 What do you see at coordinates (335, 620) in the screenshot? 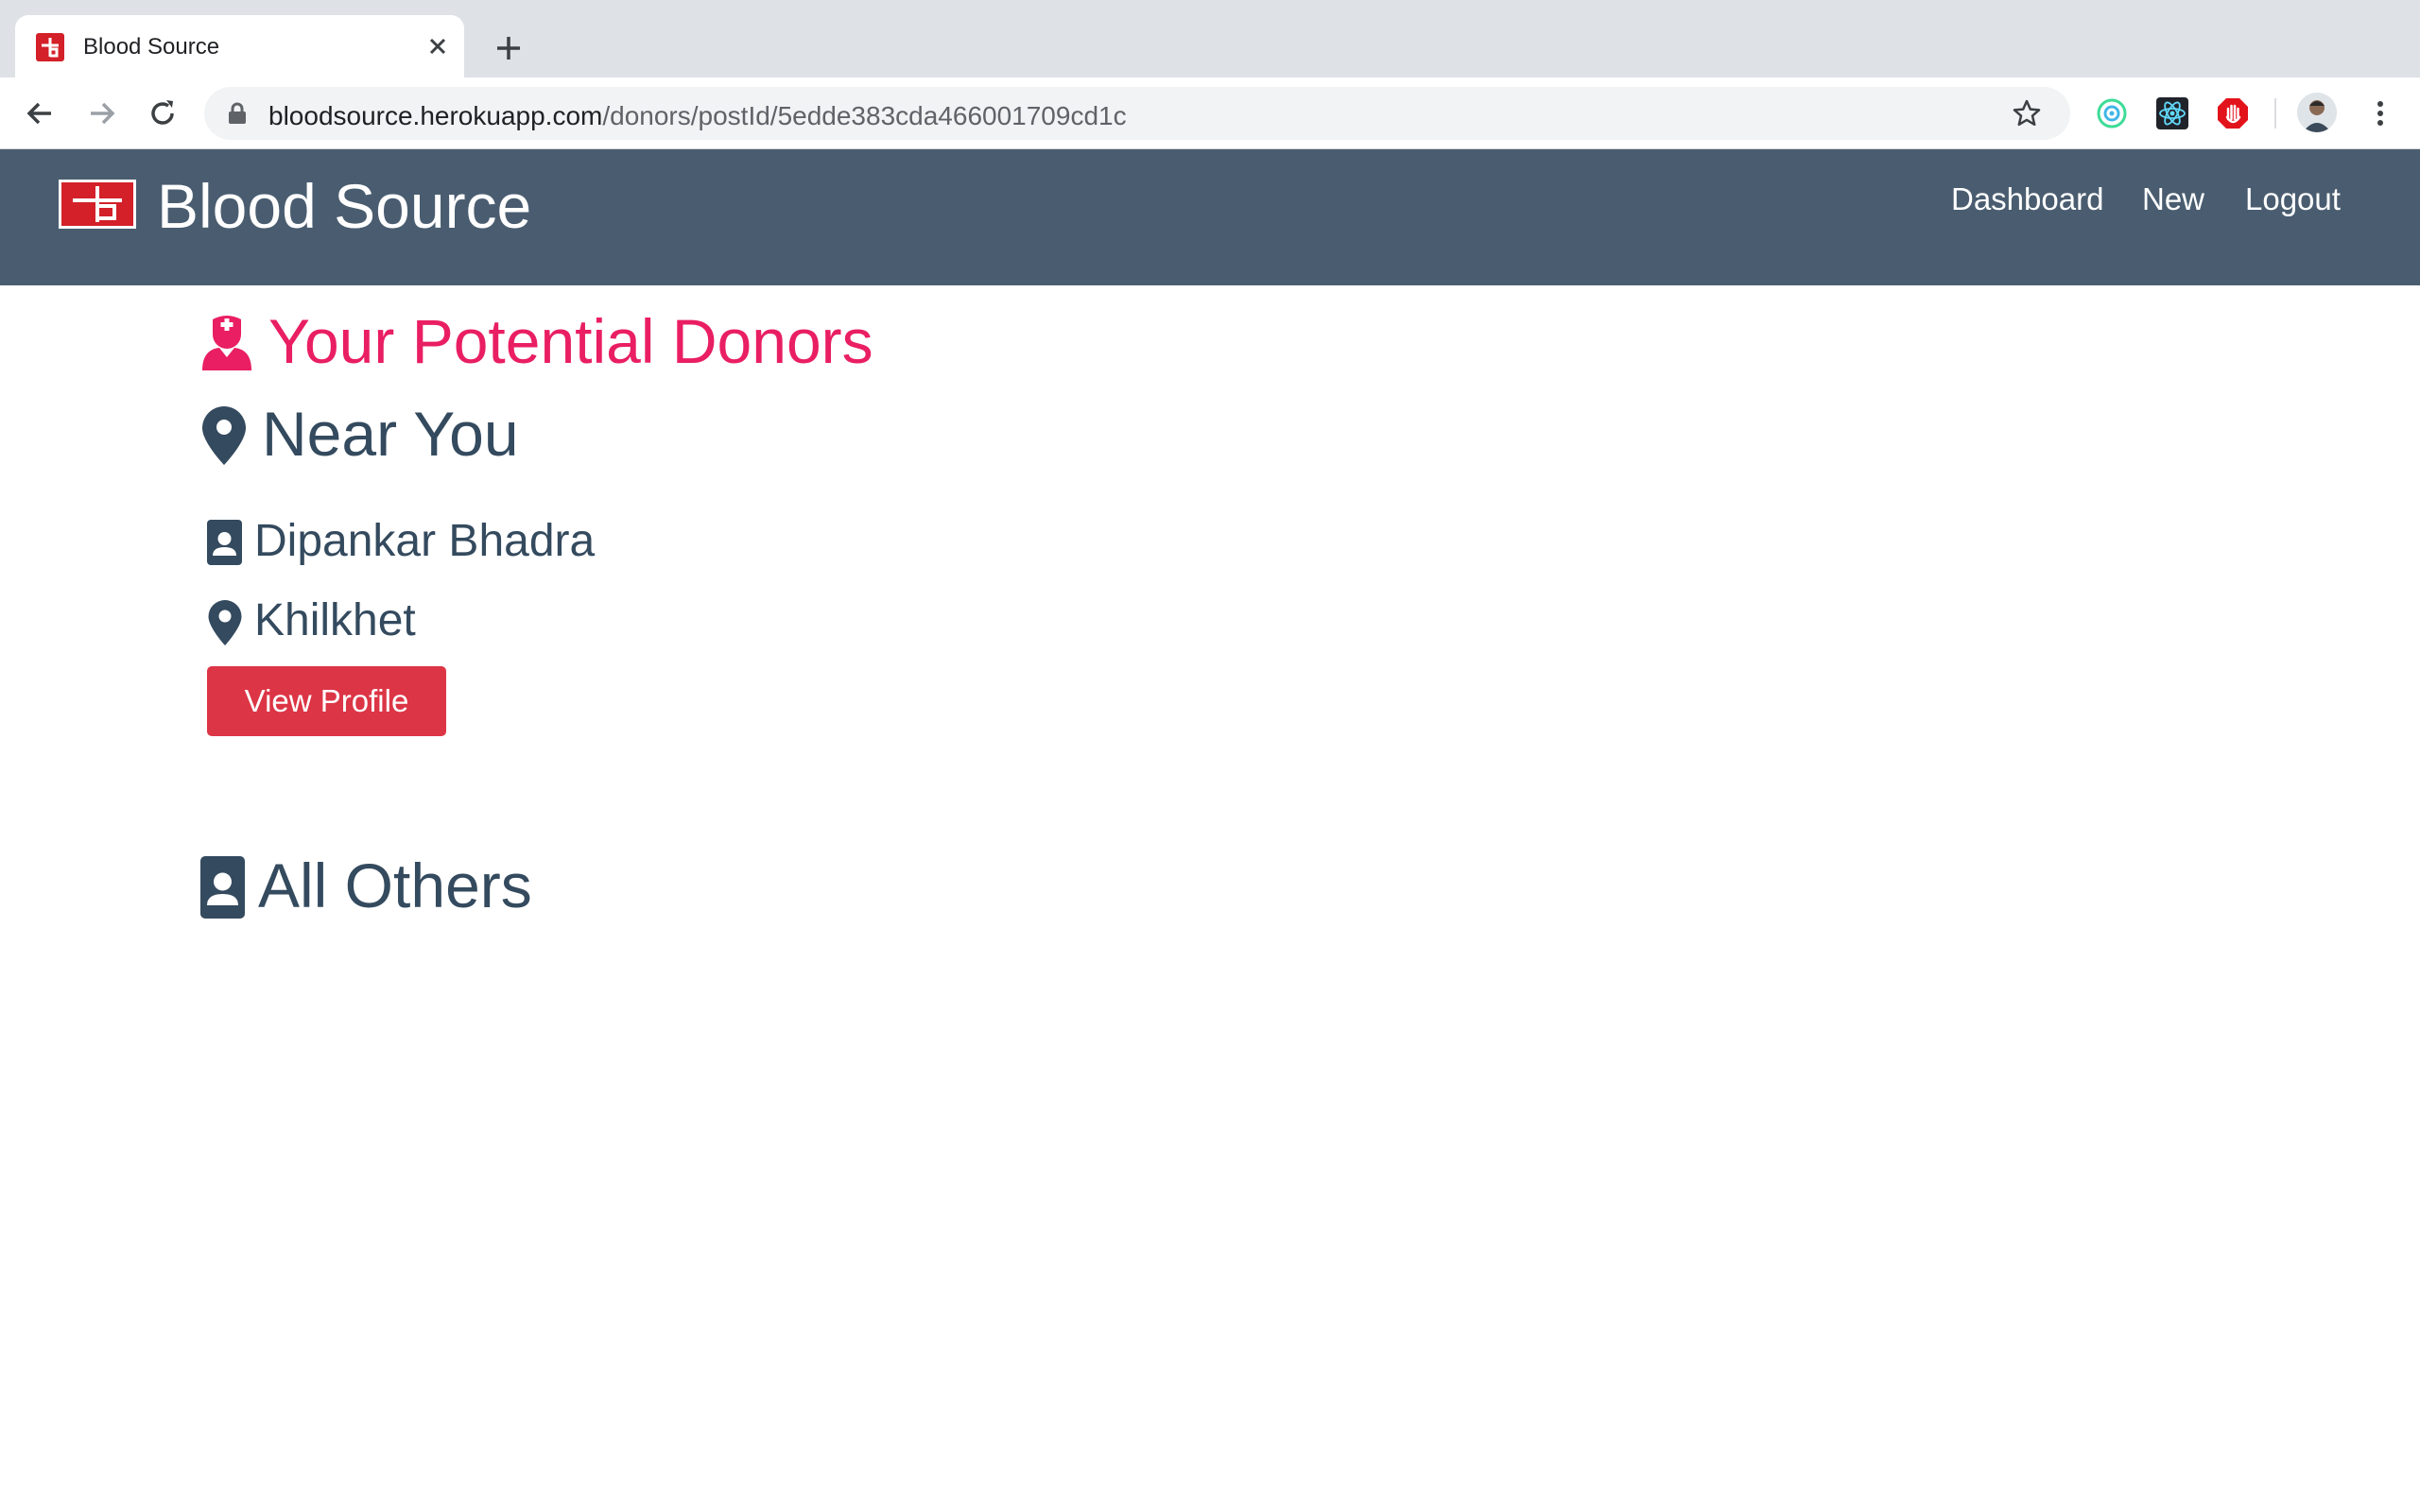
I see `donor-location: Khilkhet` at bounding box center [335, 620].